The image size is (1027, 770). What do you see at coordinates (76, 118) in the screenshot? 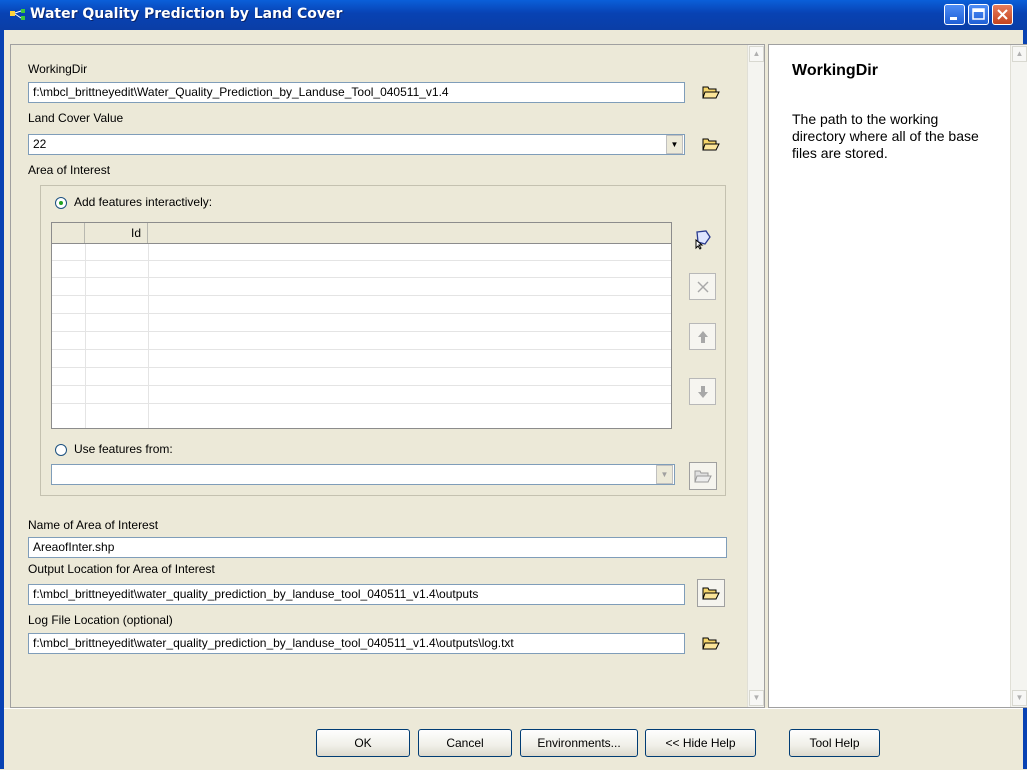
I see `land-cover-label: Land Cover Value` at bounding box center [76, 118].